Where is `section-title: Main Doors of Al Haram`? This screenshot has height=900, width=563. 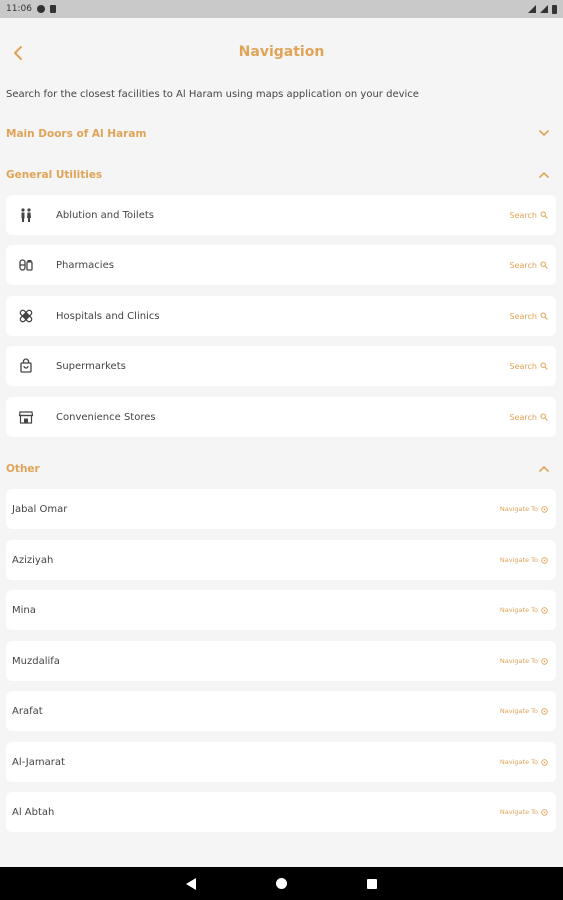
section-title: Main Doors of Al Haram is located at coordinates (76, 134).